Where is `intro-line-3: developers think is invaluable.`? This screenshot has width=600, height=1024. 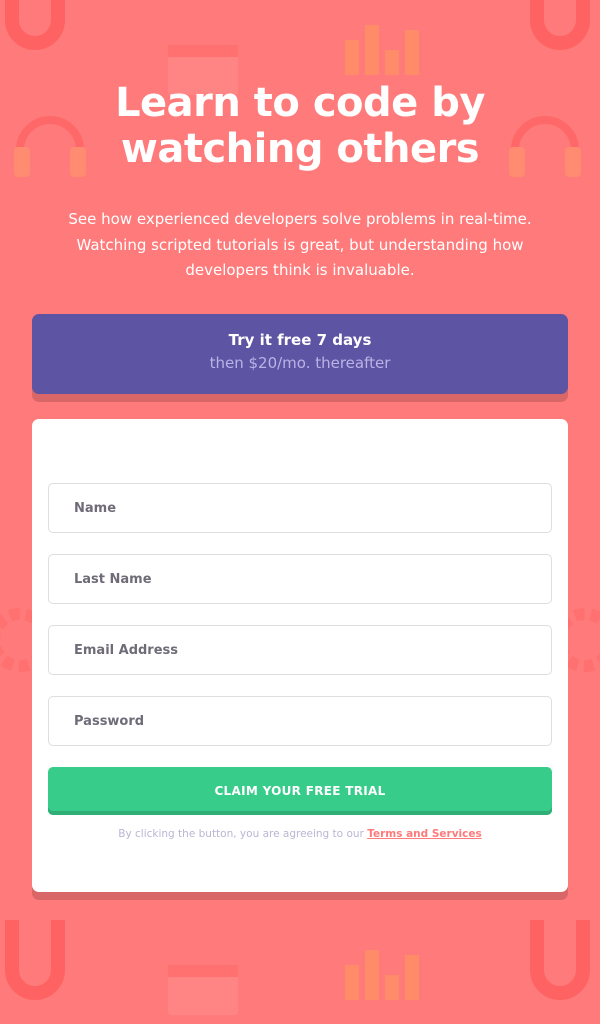
intro-line-3: developers think is invaluable. is located at coordinates (300, 270).